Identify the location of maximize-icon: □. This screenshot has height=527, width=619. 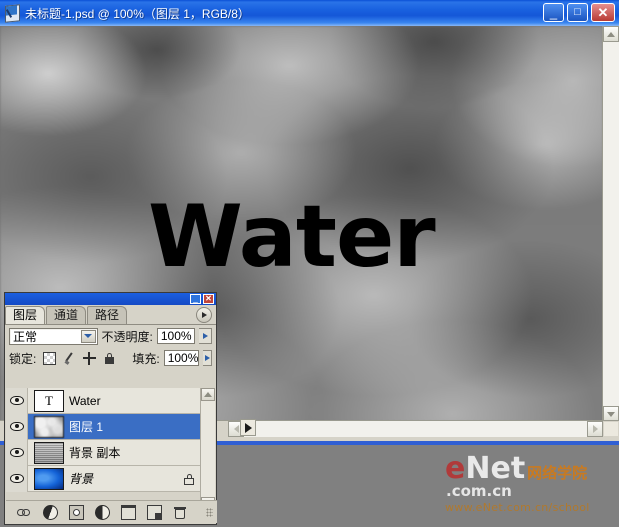
(577, 12).